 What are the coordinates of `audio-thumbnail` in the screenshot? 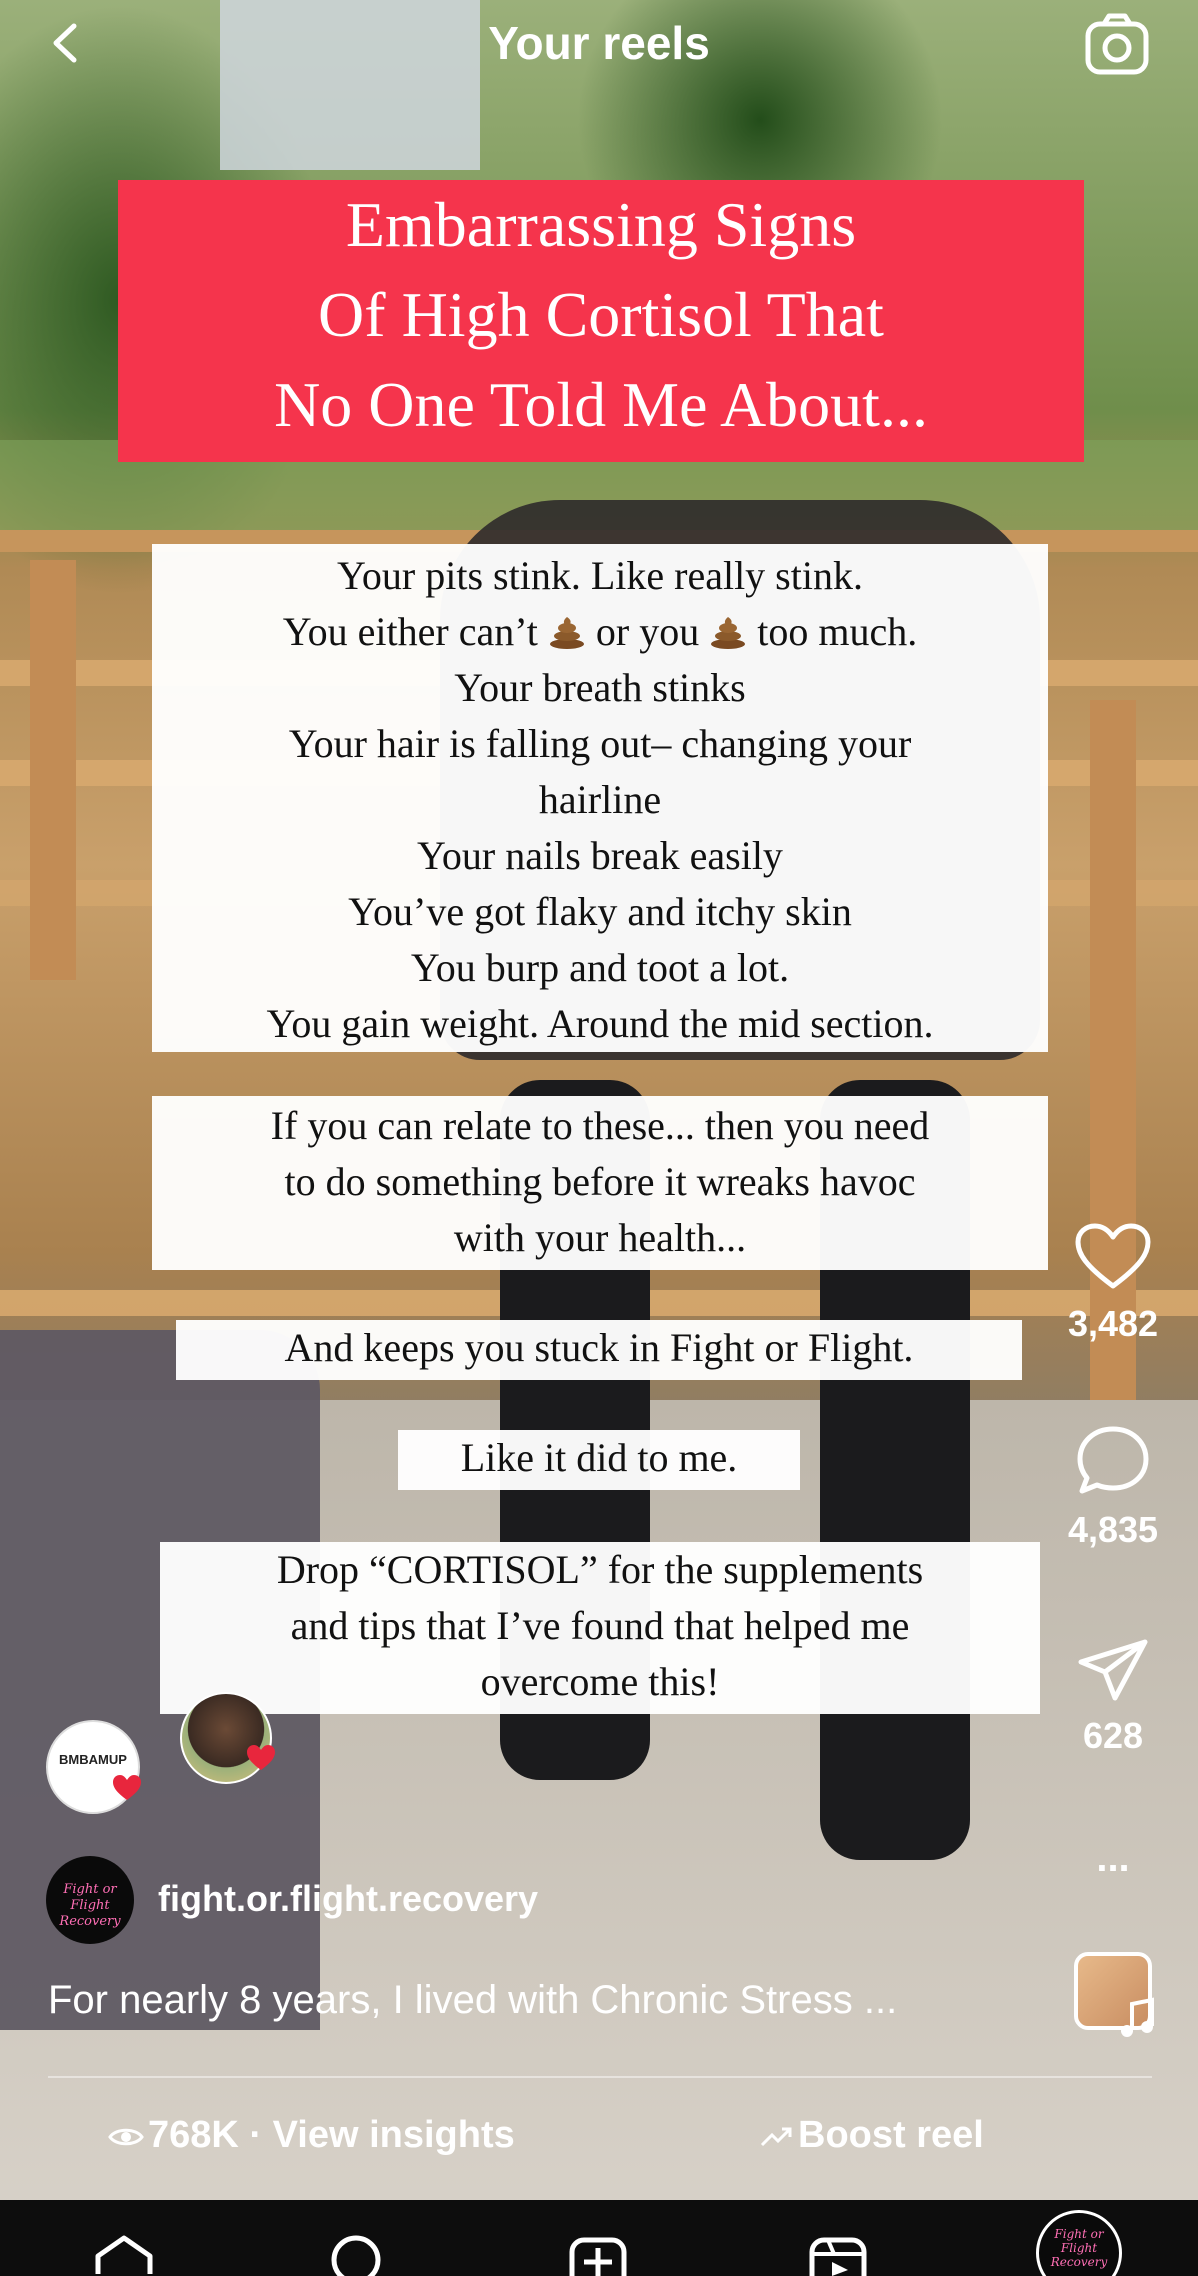 It's located at (1114, 1994).